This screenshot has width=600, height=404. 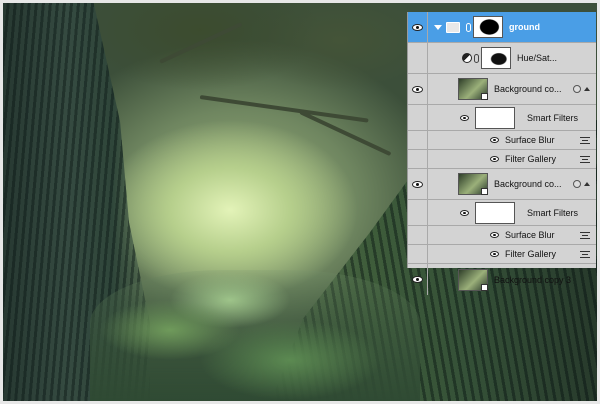 What do you see at coordinates (533, 279) in the screenshot?
I see `layer-name: Background copy 3` at bounding box center [533, 279].